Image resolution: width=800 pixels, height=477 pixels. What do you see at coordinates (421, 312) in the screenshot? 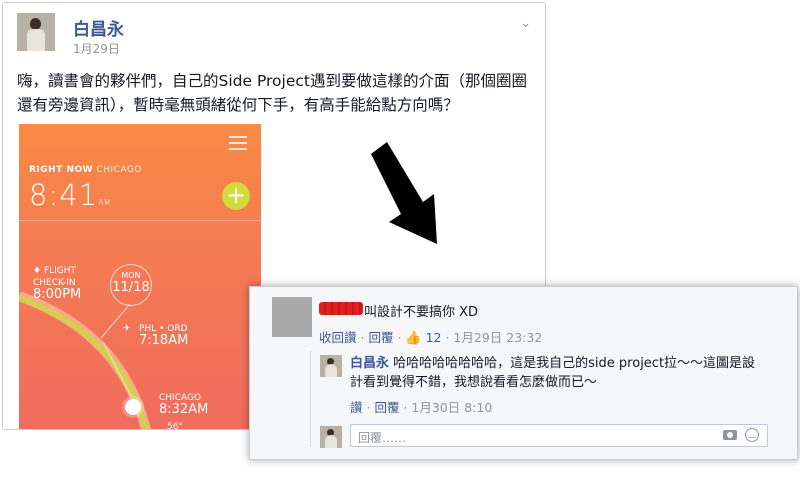
I see `comment-text: 叫設計不要搞你 XD` at bounding box center [421, 312].